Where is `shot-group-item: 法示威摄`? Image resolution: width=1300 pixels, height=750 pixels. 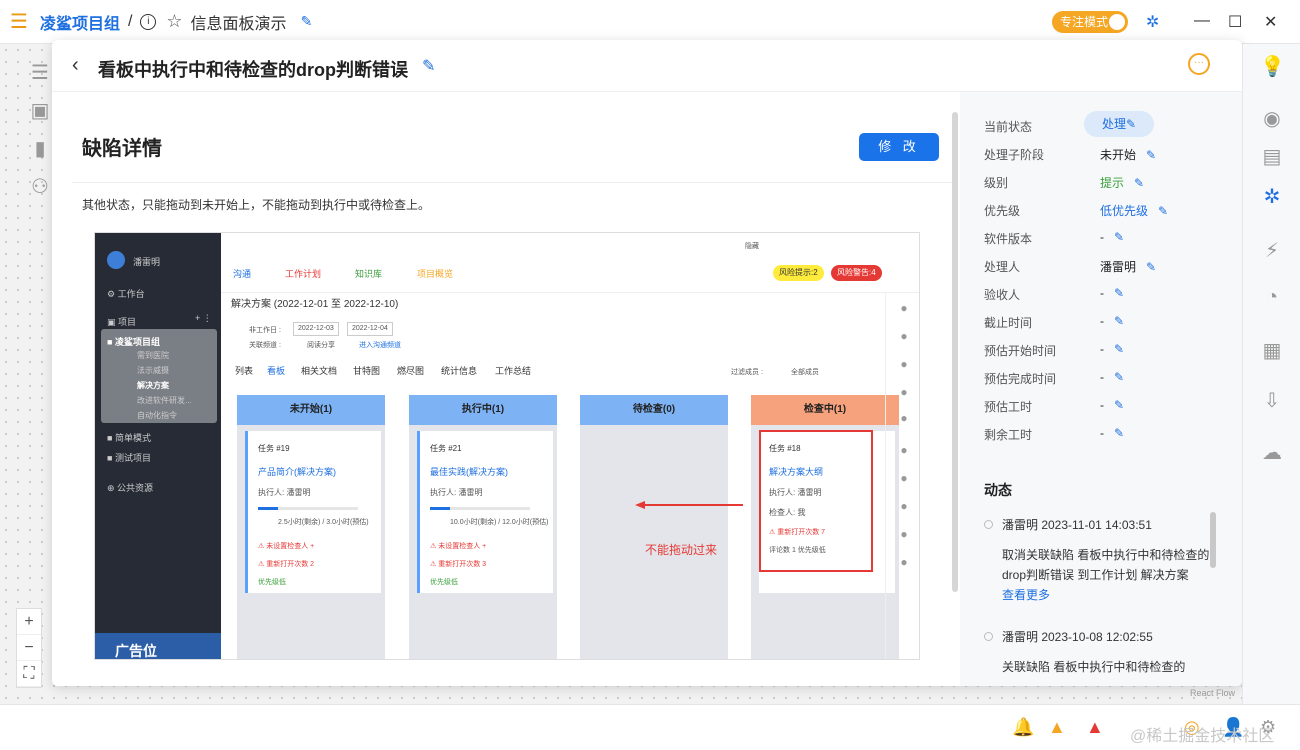 shot-group-item: 法示威摄 is located at coordinates (153, 370).